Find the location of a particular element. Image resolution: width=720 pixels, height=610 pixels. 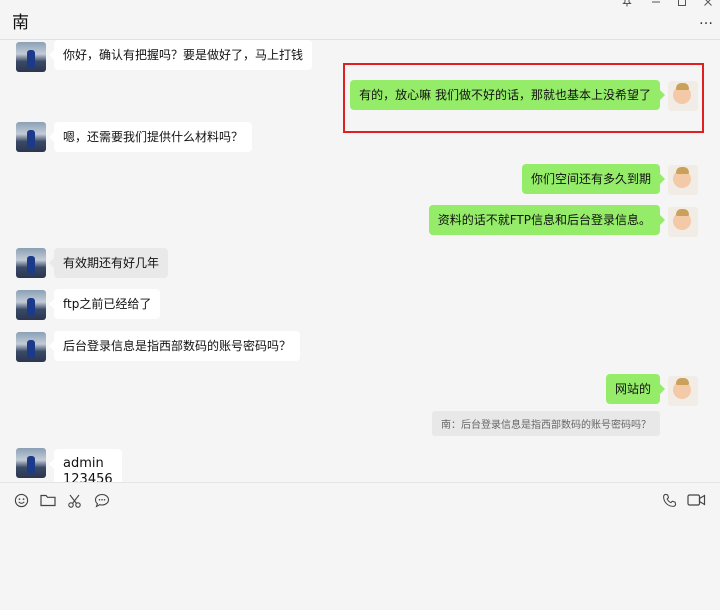

pin-icon is located at coordinates (627, 5).